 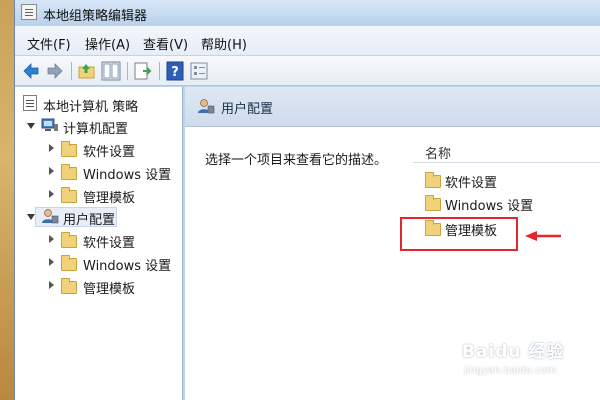 I want to click on computer-icon, so click(x=49, y=124).